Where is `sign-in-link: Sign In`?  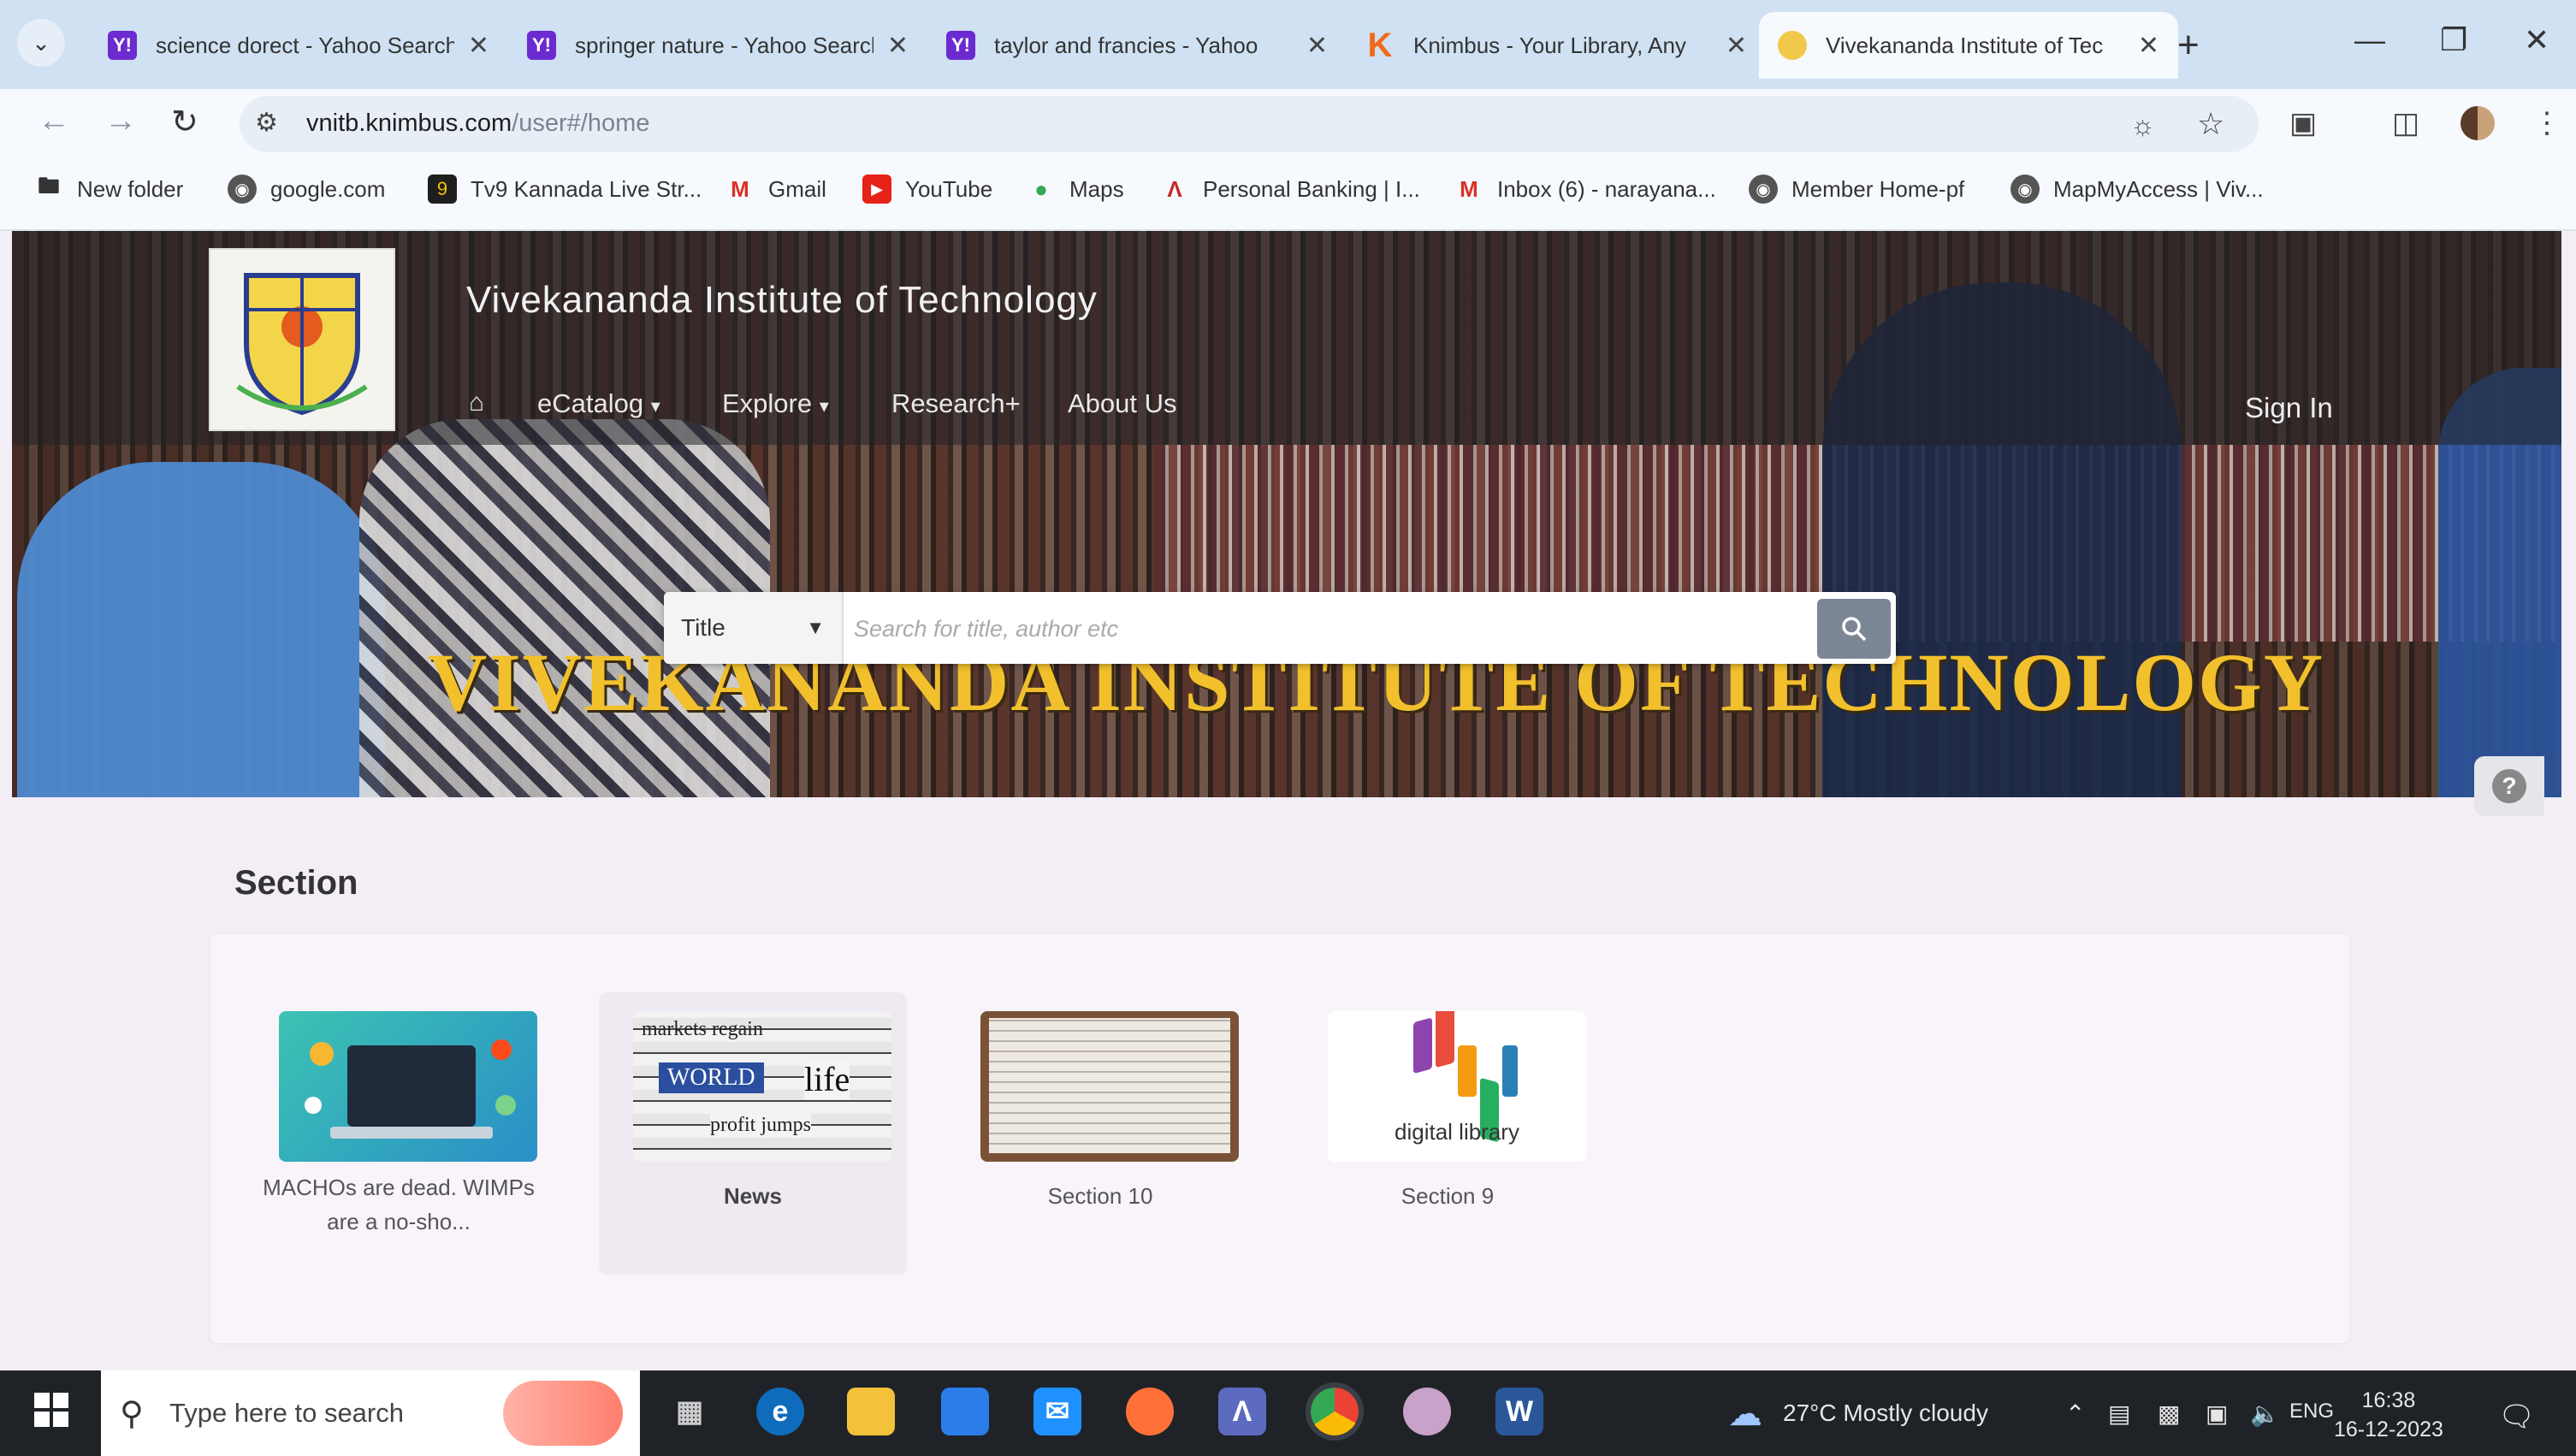 sign-in-link: Sign In is located at coordinates (2289, 408).